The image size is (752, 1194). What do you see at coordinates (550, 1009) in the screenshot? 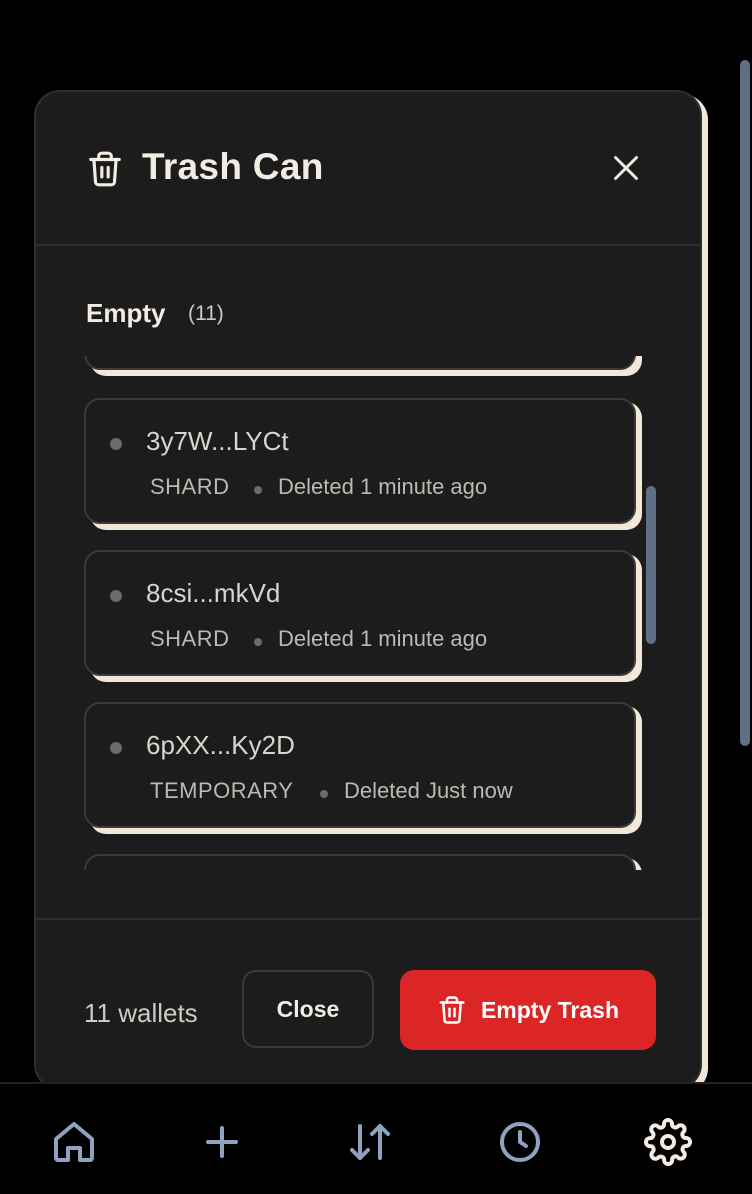
I see `empty-trash-label: Empty Trash` at bounding box center [550, 1009].